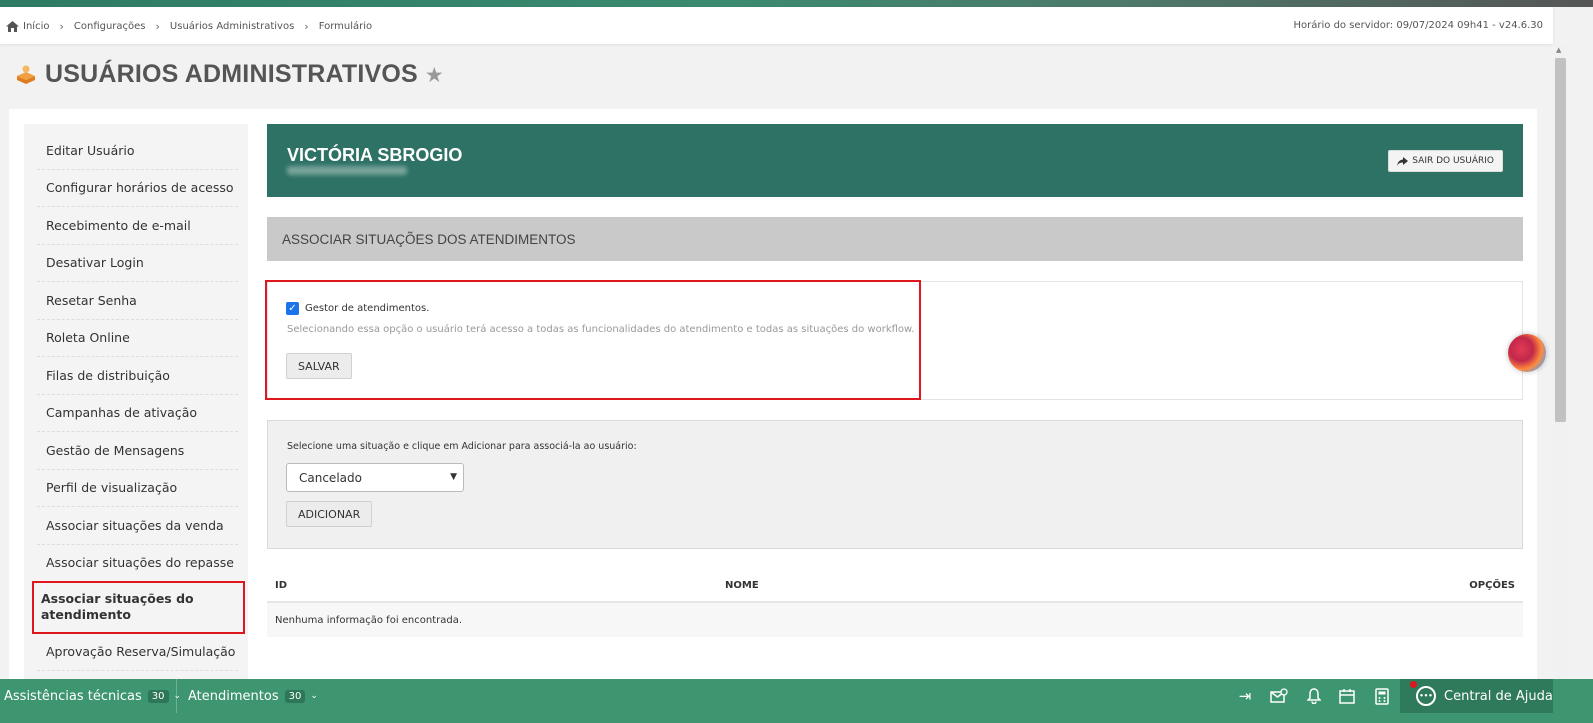 Image resolution: width=1593 pixels, height=723 pixels. Describe the element at coordinates (1426, 696) in the screenshot. I see `chat-dots-icon: •••` at that location.